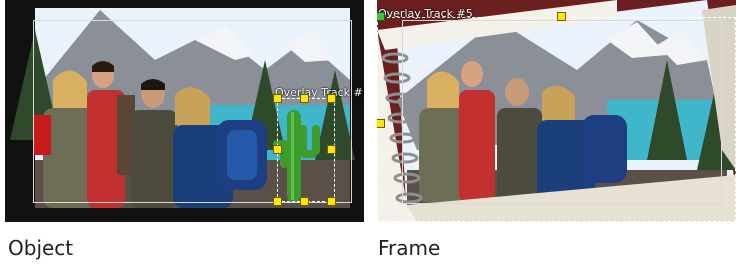  What do you see at coordinates (409, 248) in the screenshot?
I see `caption-frame: Frame` at bounding box center [409, 248].